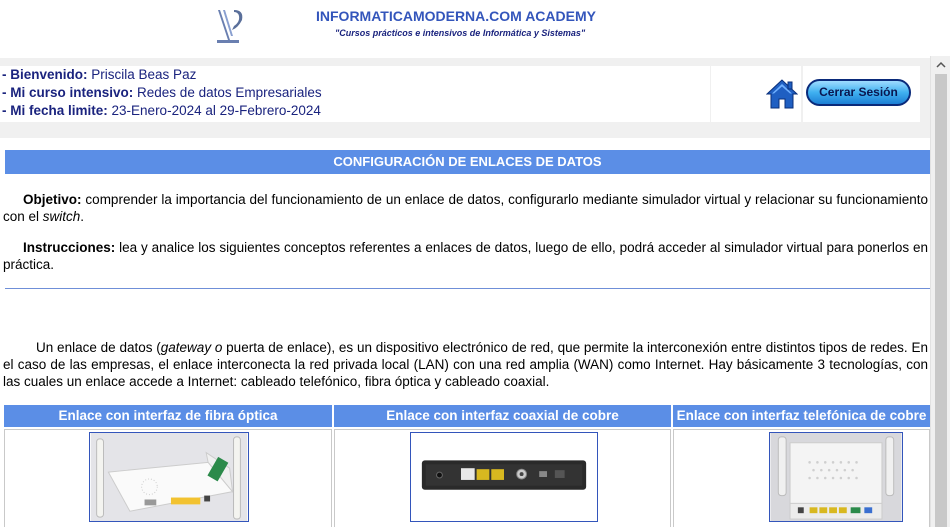 This screenshot has width=950, height=527. What do you see at coordinates (82, 216) in the screenshot?
I see `objective-end: .` at bounding box center [82, 216].